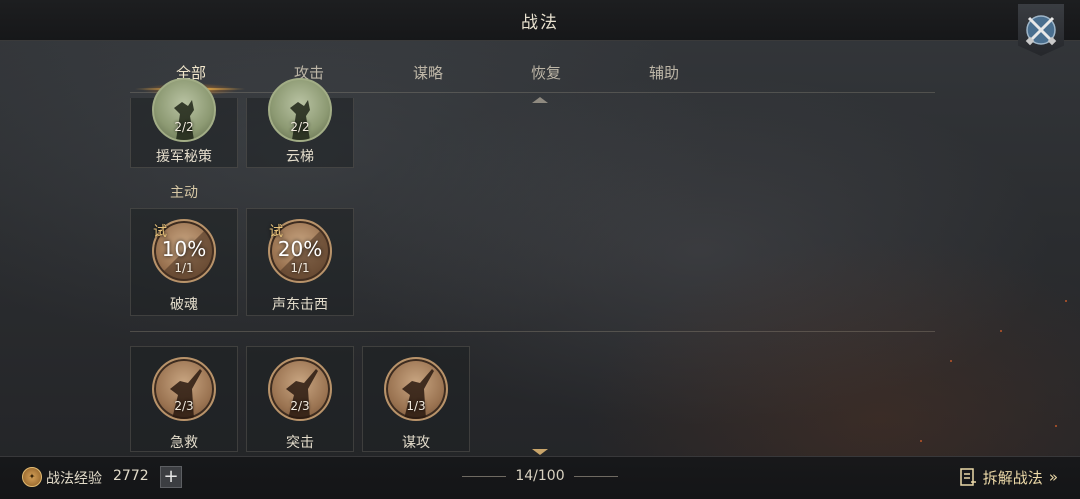  I want to click on tactic-name: 云梯, so click(300, 157).